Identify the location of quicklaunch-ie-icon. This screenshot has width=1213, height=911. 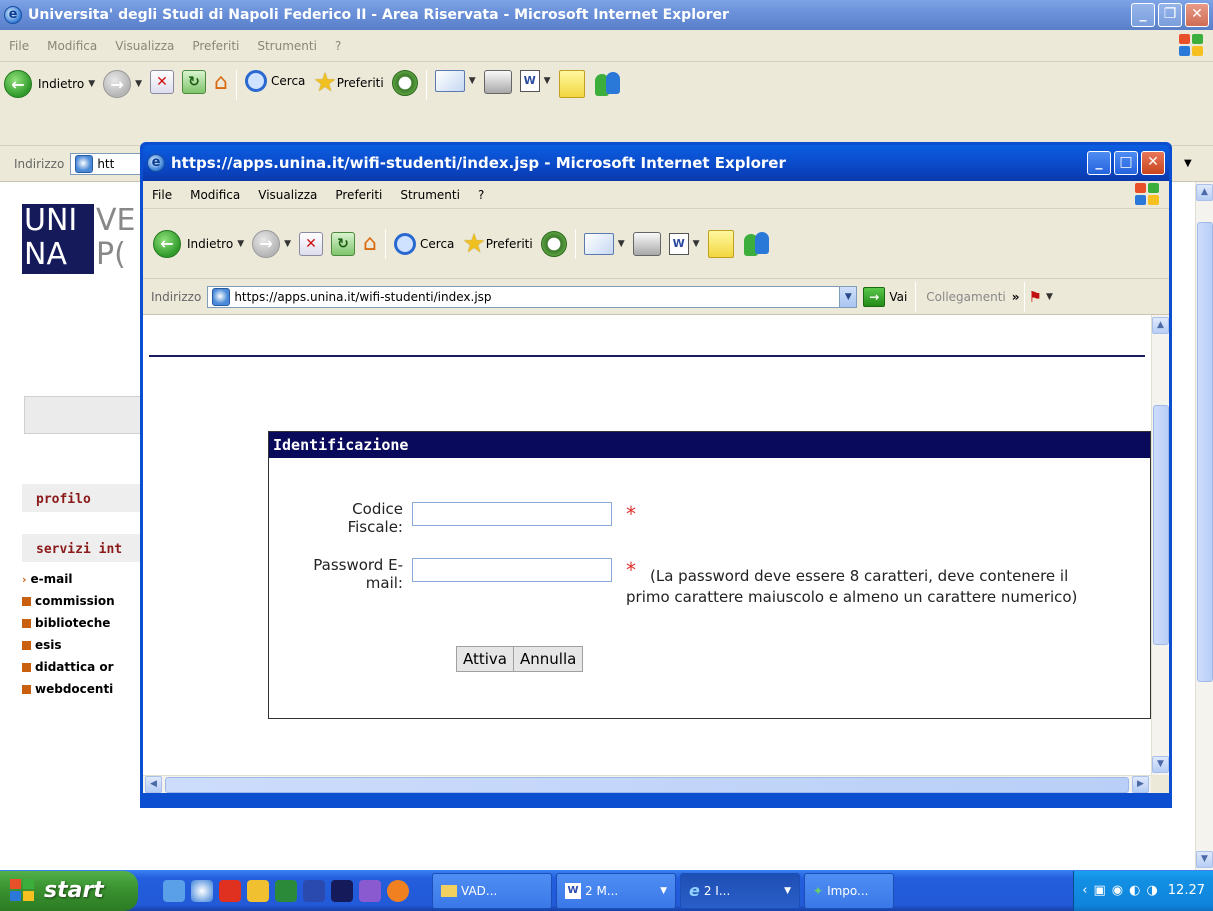
(202, 890).